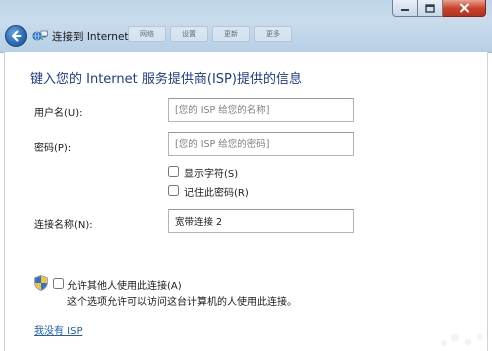 The height and width of the screenshot is (351, 492). What do you see at coordinates (90, 37) in the screenshot?
I see `window-title: 连接到 Internet` at bounding box center [90, 37].